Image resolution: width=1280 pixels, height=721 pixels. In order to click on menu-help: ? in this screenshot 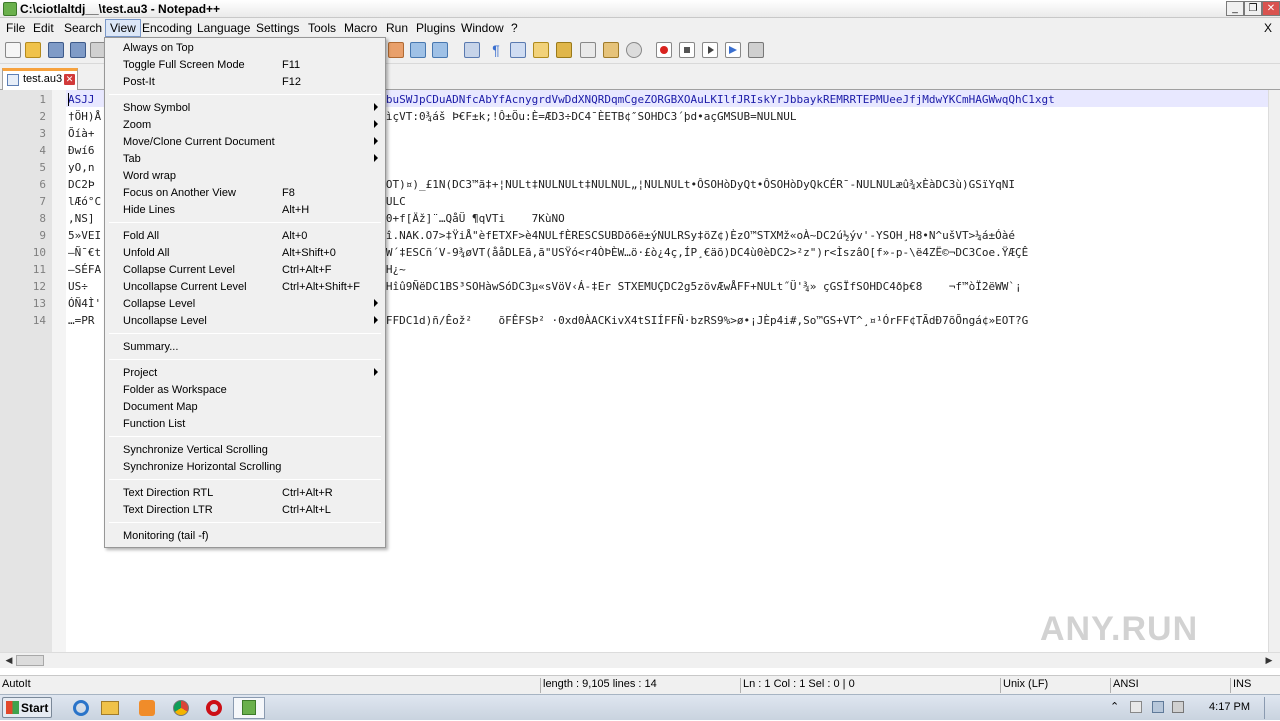, I will do `click(514, 28)`.